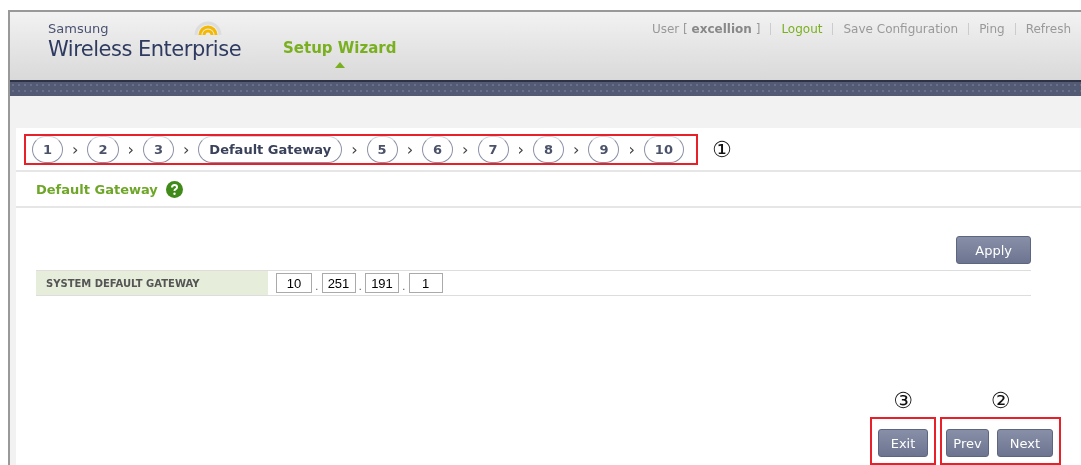  What do you see at coordinates (270, 149) in the screenshot?
I see `step-button: Default Gateway` at bounding box center [270, 149].